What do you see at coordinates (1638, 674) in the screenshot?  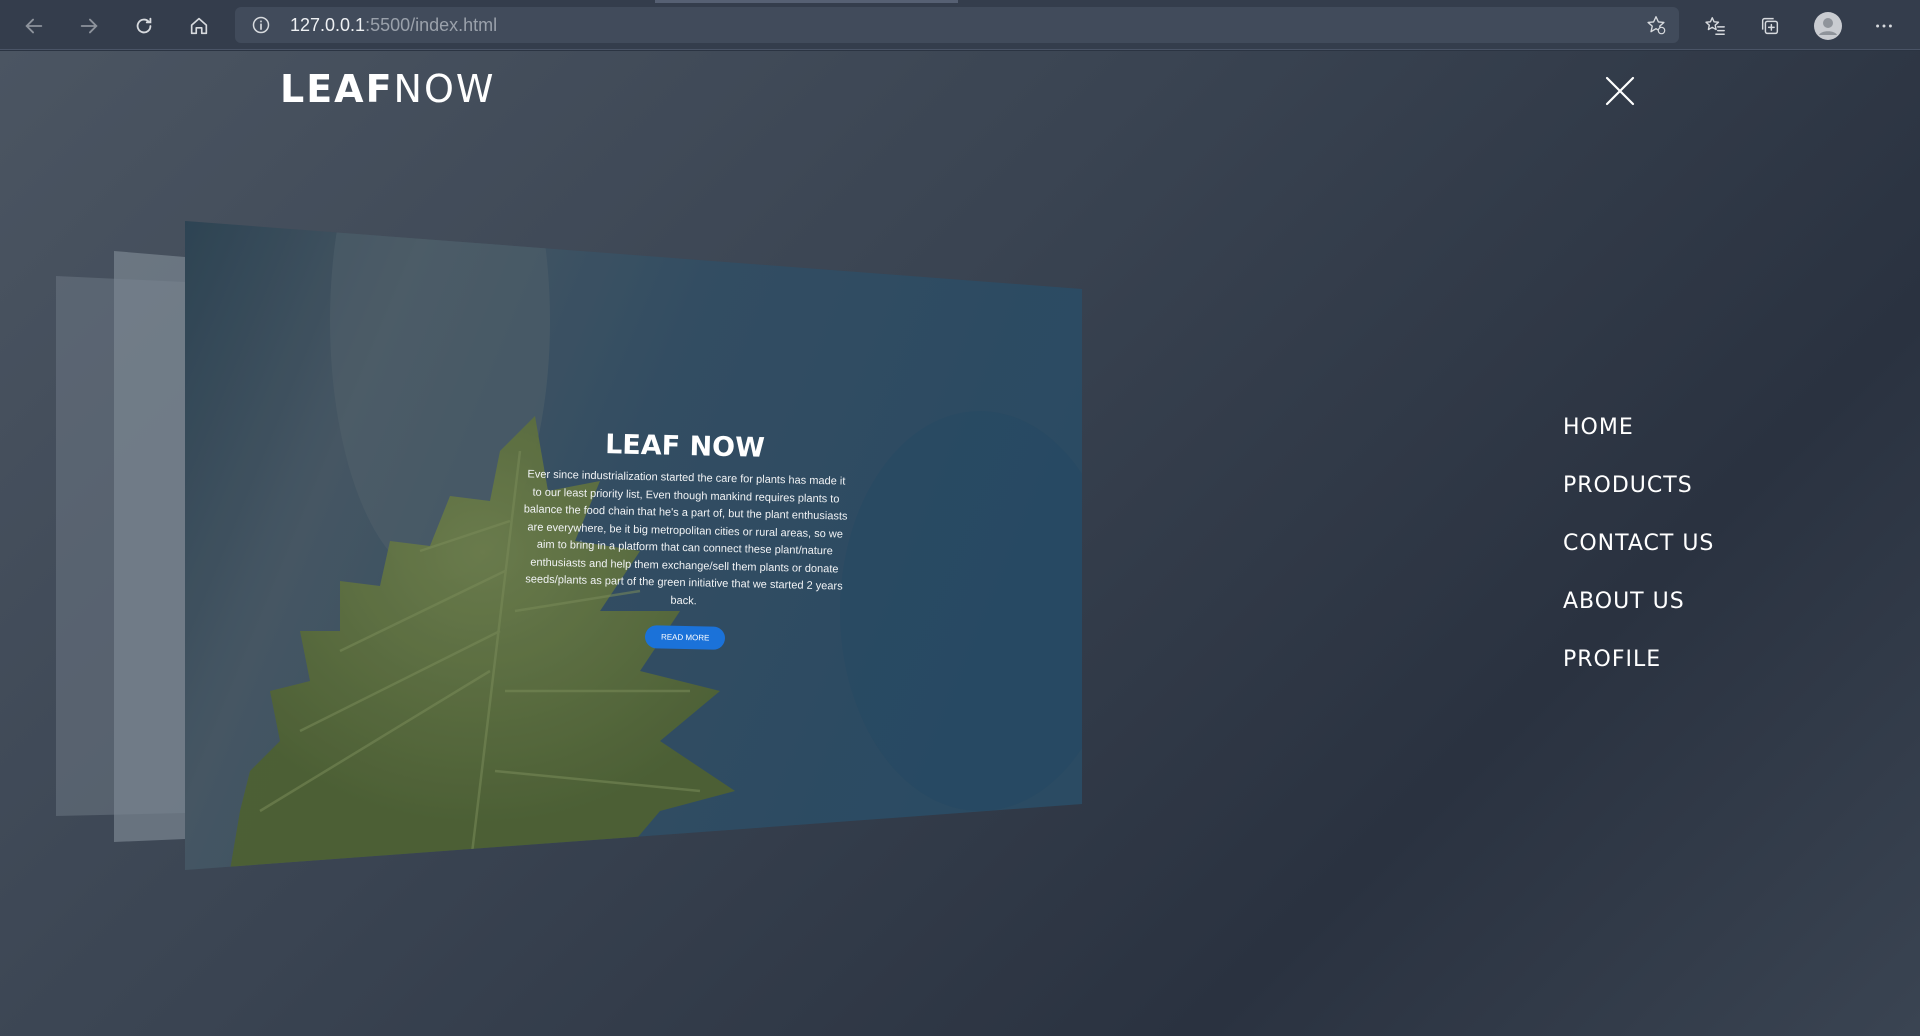 I see `menu-item-profile: PROFILE` at bounding box center [1638, 674].